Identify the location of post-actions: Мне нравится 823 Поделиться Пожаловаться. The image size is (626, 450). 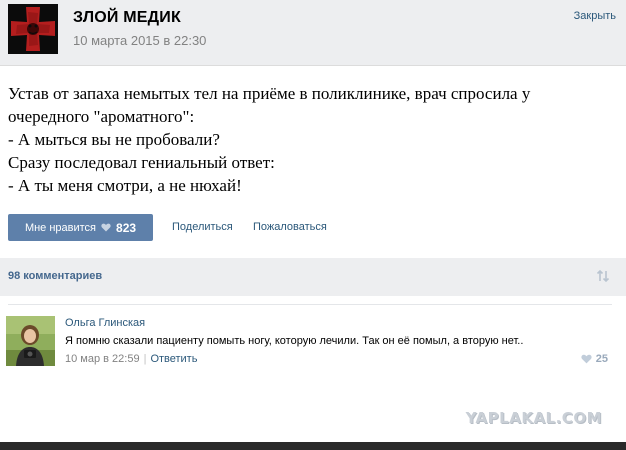
(313, 227).